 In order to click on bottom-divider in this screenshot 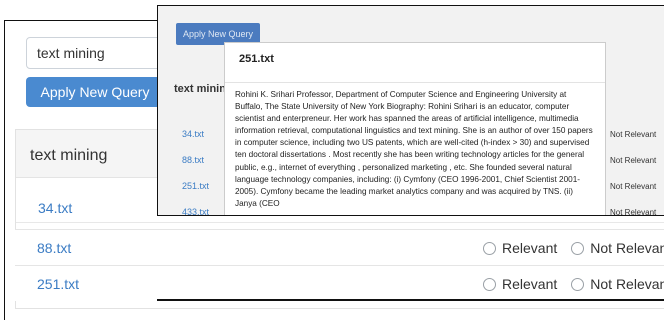, I will do `click(410, 300)`.